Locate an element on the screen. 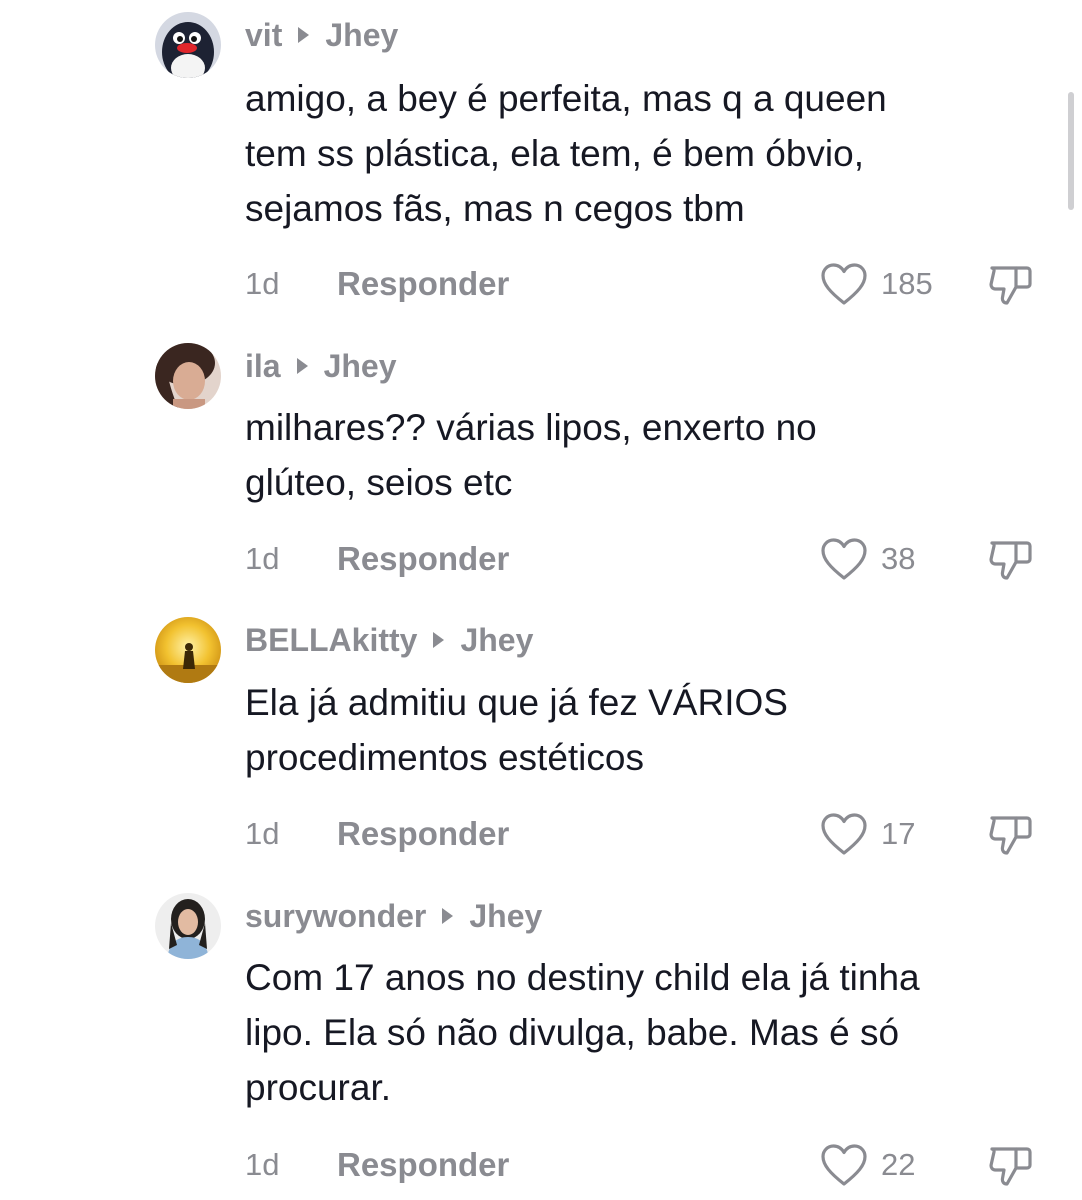 This screenshot has height=1200, width=1082. username: surywonder is located at coordinates (335, 916).